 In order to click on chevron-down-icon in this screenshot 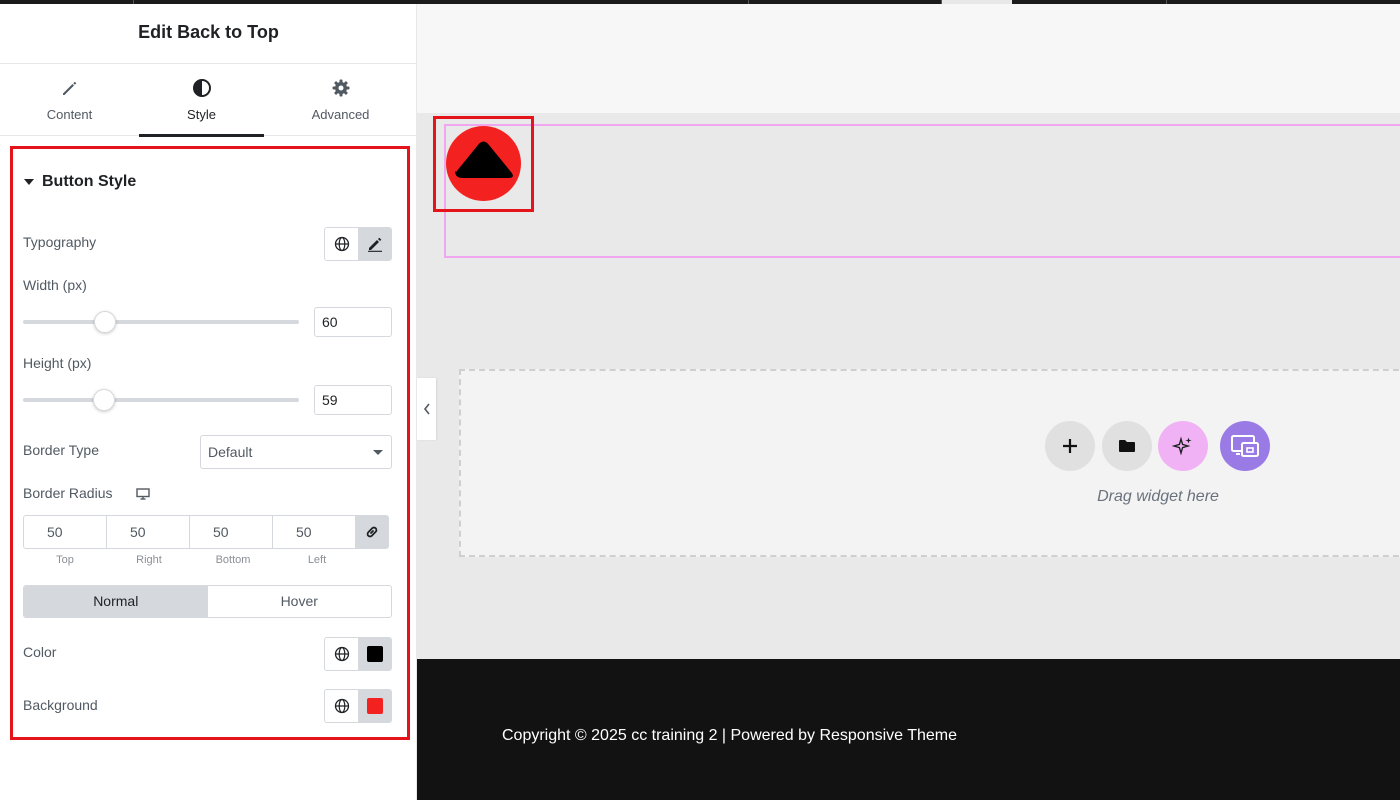, I will do `click(378, 452)`.